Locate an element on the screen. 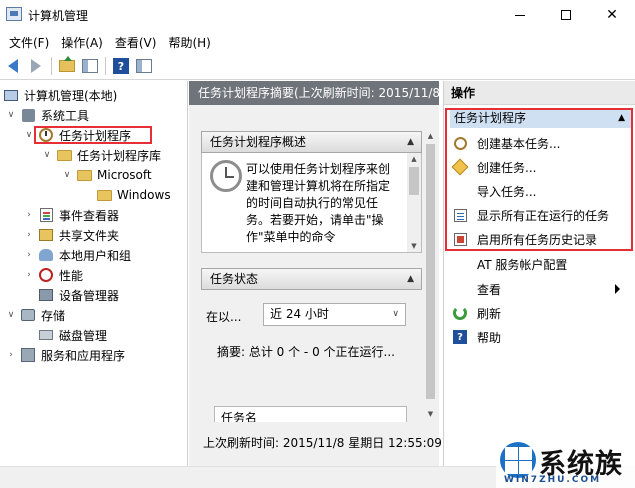  menu-file: 文件(F) is located at coordinates (29, 42).